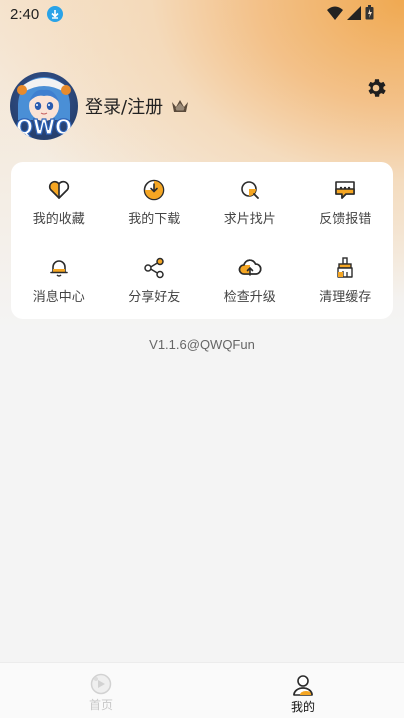  What do you see at coordinates (55, 14) in the screenshot?
I see `download-notification-icon` at bounding box center [55, 14].